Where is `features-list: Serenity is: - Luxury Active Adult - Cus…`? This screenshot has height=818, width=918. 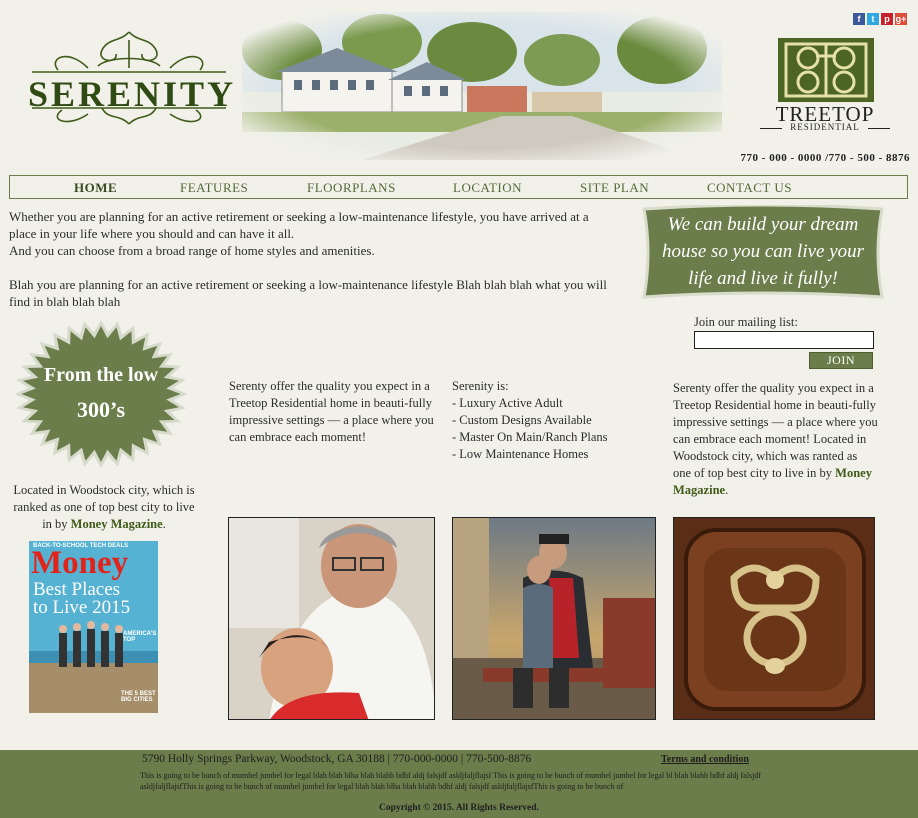
features-list: Serenity is: - Luxury Active Adult - Cus… is located at coordinates (552, 420).